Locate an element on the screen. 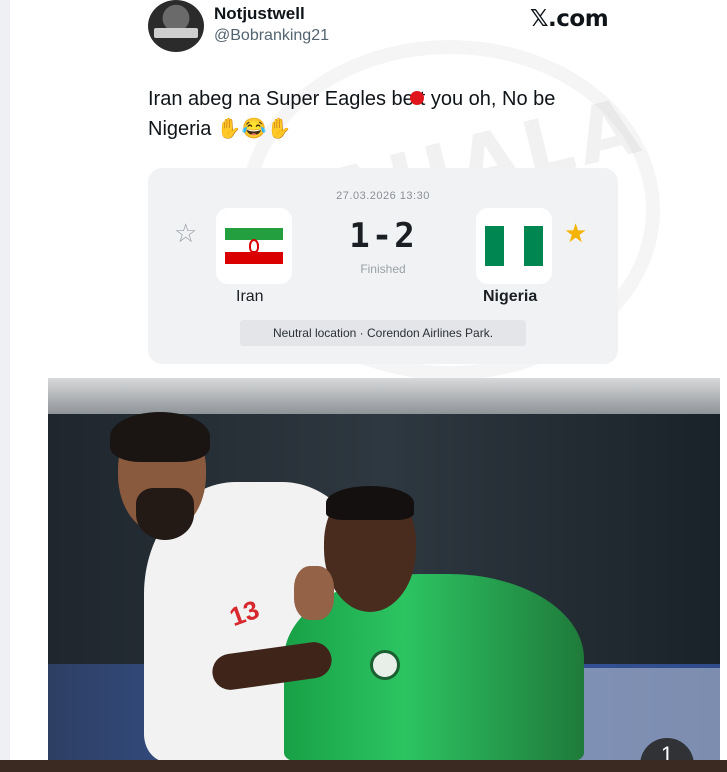 The image size is (727, 772). nigeria-flag-icon is located at coordinates (514, 246).